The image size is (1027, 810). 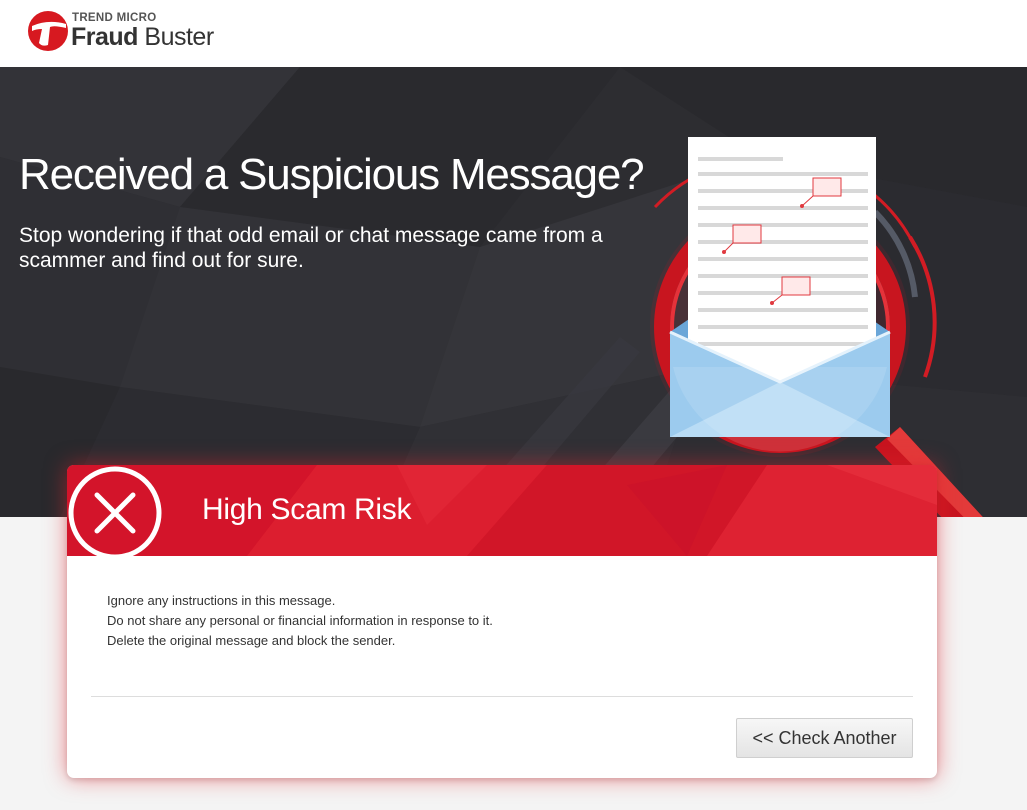 What do you see at coordinates (513, 33) in the screenshot?
I see `top-bar: TREND MICRO Fraud Buster` at bounding box center [513, 33].